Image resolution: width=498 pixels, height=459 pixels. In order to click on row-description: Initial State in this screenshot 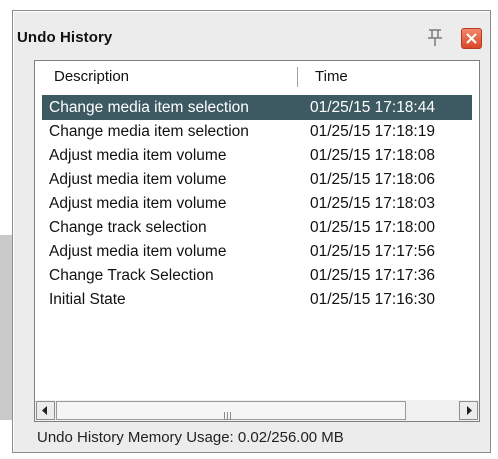, I will do `click(87, 299)`.